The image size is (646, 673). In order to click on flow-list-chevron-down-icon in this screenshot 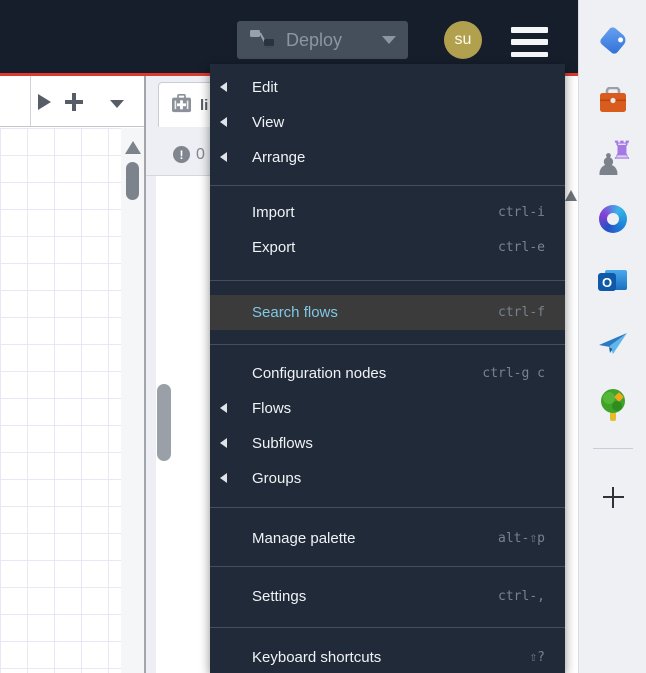, I will do `click(117, 104)`.